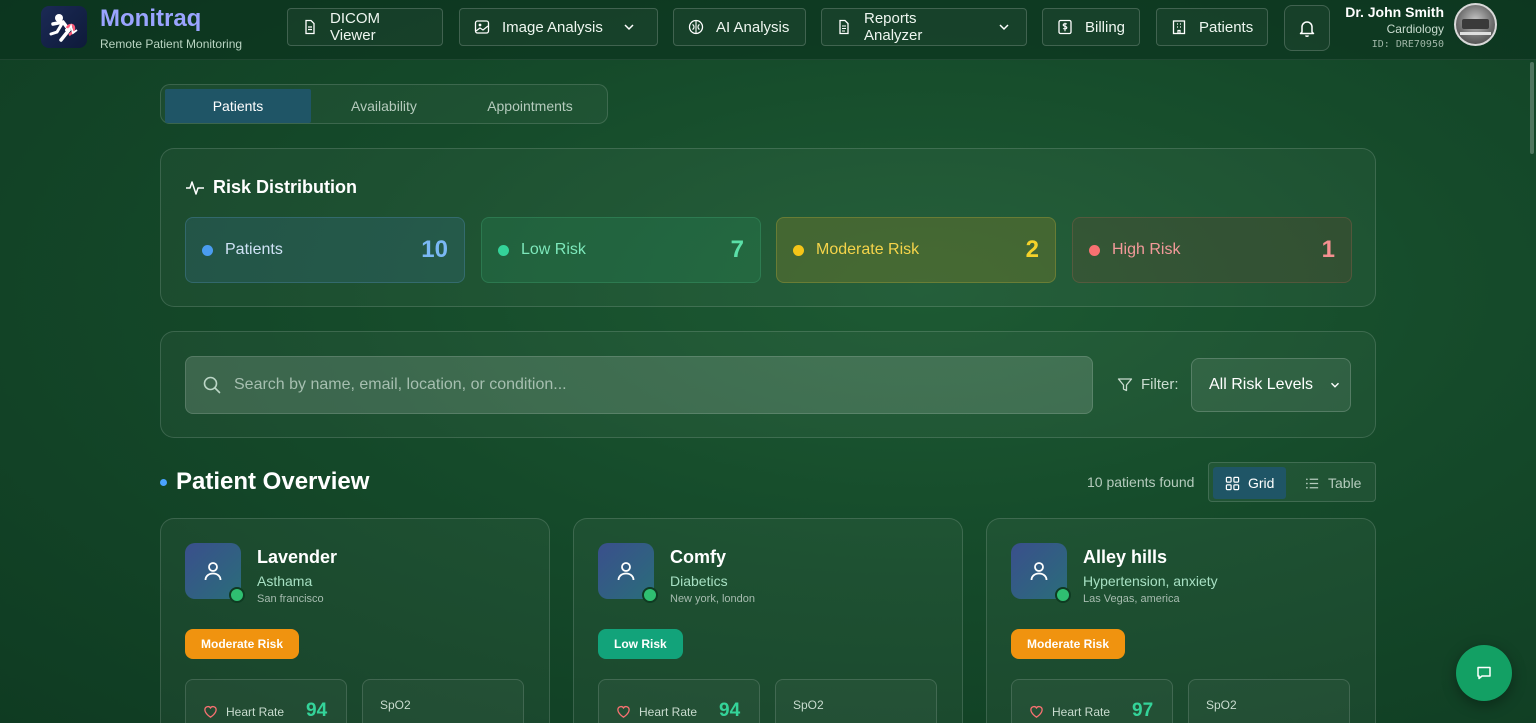 This screenshot has height=723, width=1536. What do you see at coordinates (621, 250) in the screenshot?
I see `risk-card-low: Low Risk 7` at bounding box center [621, 250].